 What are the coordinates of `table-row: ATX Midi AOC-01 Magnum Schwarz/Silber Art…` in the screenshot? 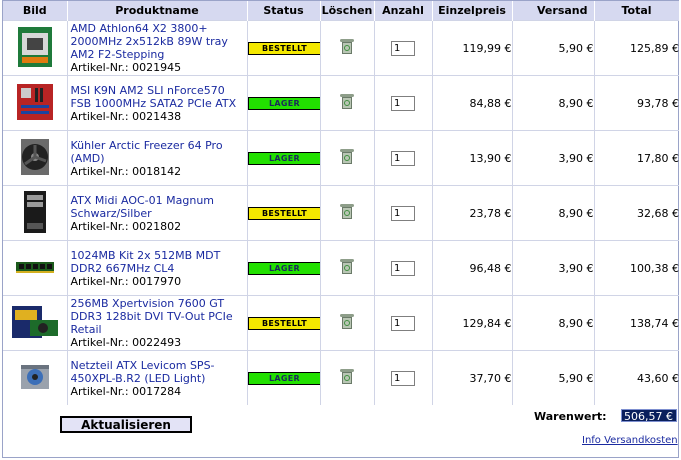 It's located at (341, 213).